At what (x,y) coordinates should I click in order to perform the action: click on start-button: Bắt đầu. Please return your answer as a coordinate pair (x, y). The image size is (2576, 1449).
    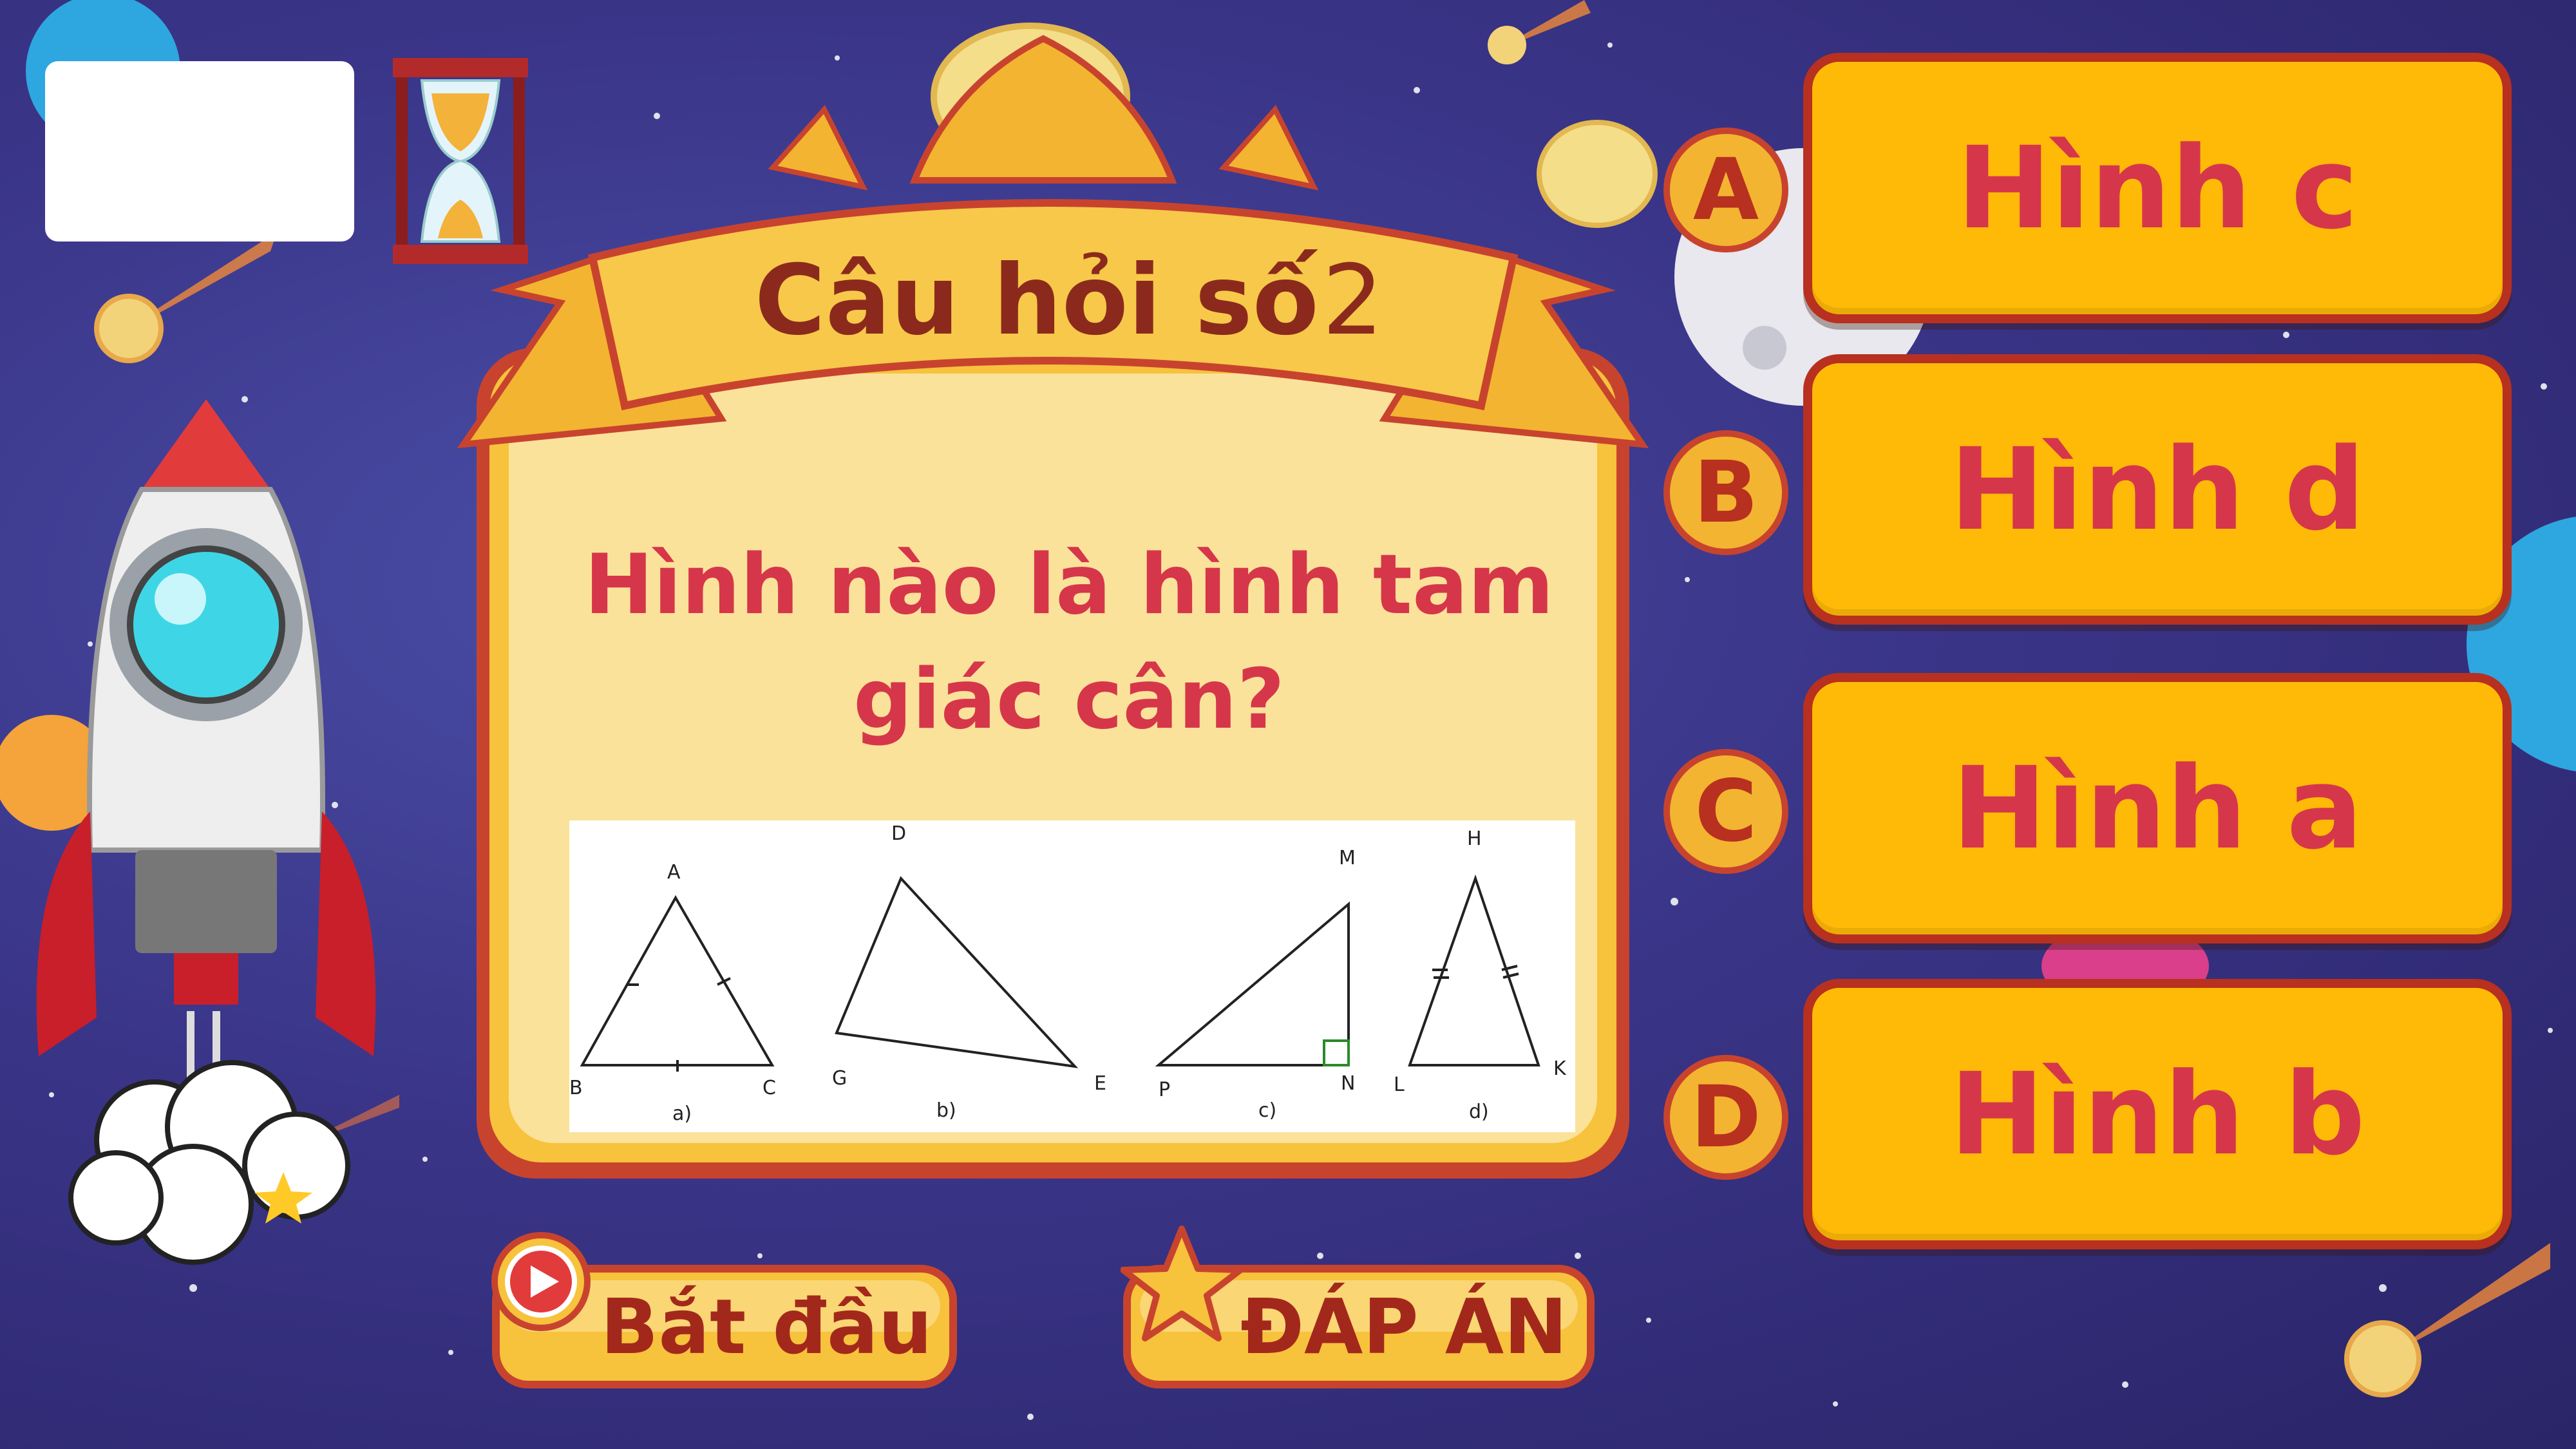
    Looking at the image, I should click on (724, 1310).